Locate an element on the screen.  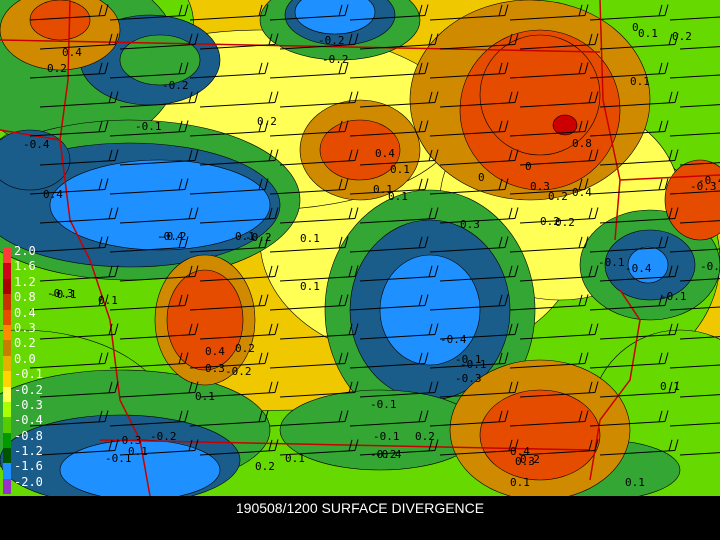
legend-label: 0.3 is located at coordinates (25, 327).